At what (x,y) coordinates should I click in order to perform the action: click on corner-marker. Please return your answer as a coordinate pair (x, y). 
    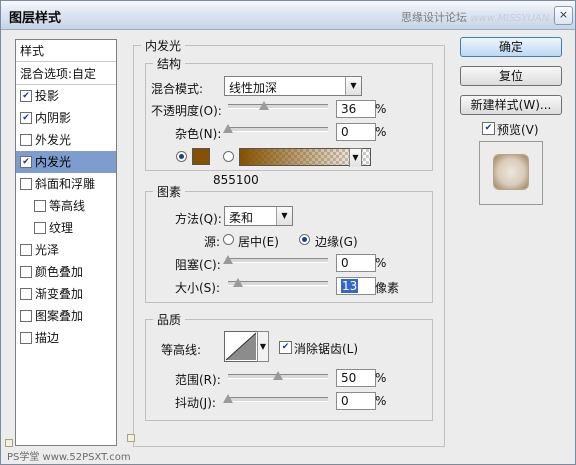
    Looking at the image, I should click on (131, 438).